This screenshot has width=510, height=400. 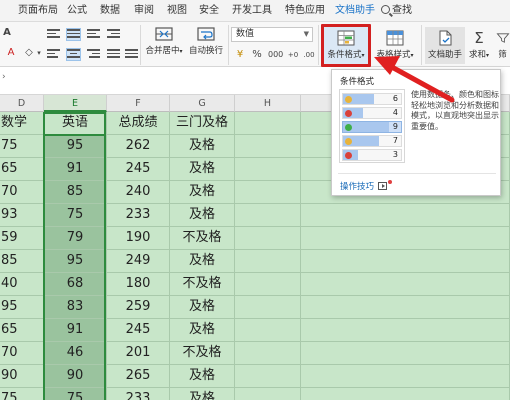 I want to click on header-cell: 总成绩, so click(x=138, y=123).